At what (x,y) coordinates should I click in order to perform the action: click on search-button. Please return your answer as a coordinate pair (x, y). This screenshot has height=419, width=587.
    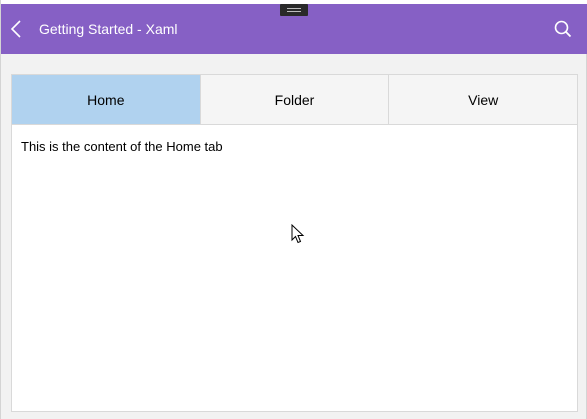
    Looking at the image, I should click on (563, 29).